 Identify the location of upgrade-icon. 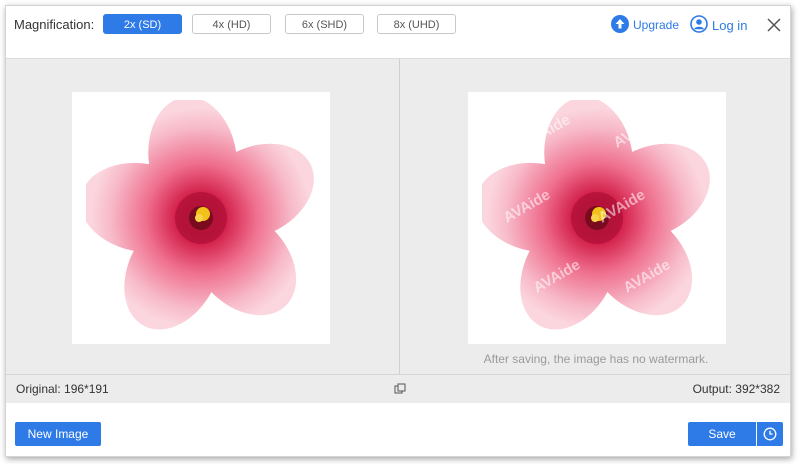
(620, 25).